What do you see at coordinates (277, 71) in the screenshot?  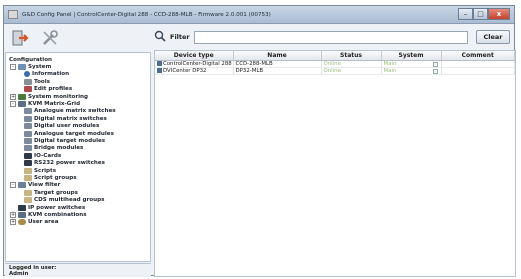 I see `cell-name: DP32-MLB` at bounding box center [277, 71].